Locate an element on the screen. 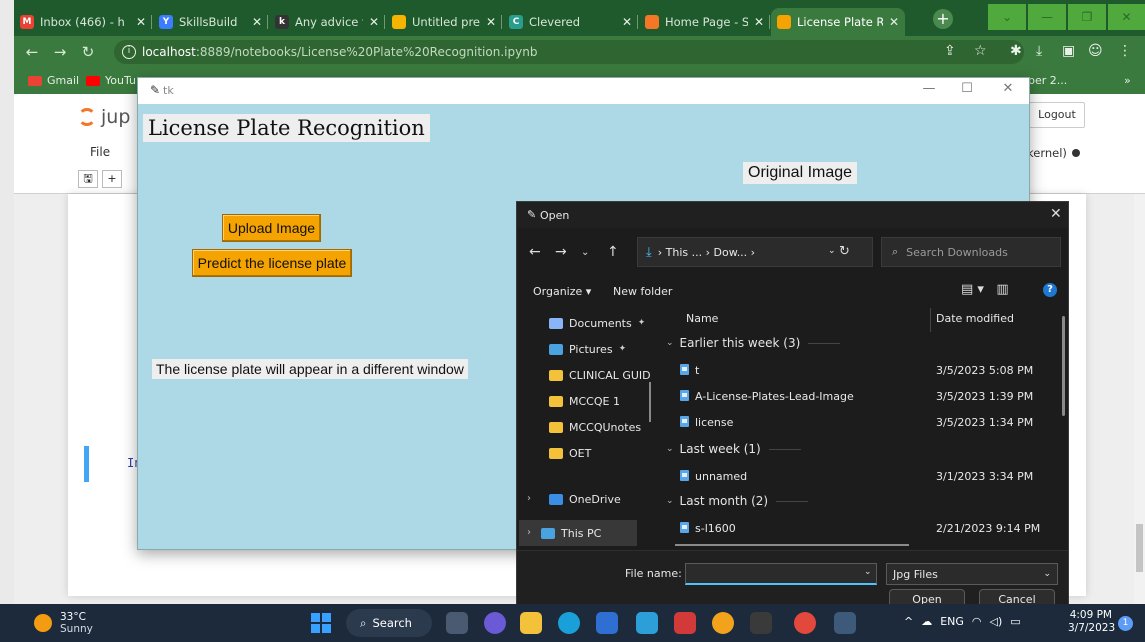 This screenshot has height=642, width=1145. bookmark-gmail: Gmail is located at coordinates (53, 80).